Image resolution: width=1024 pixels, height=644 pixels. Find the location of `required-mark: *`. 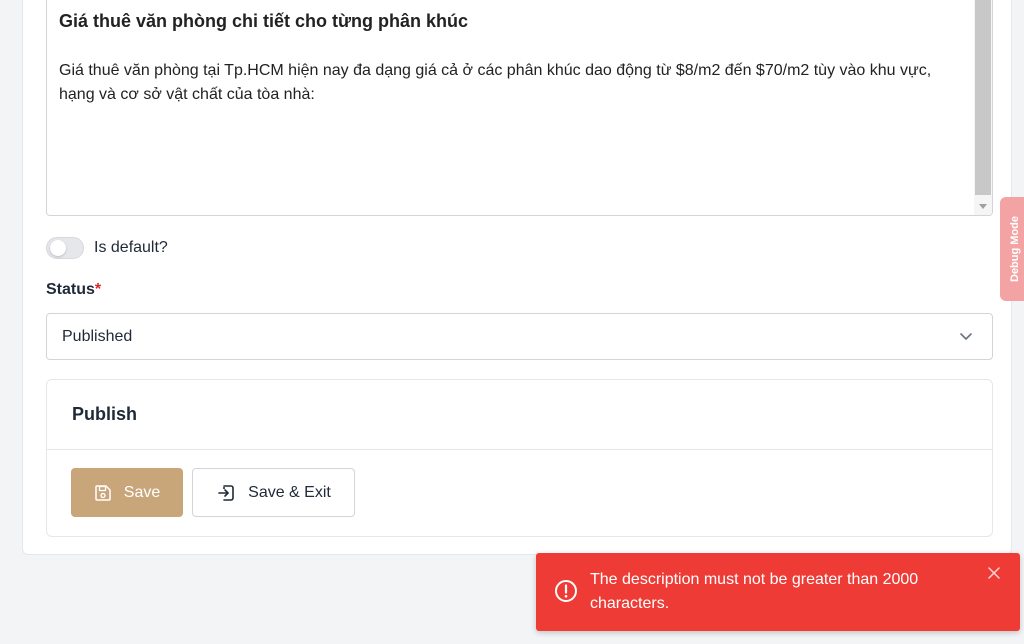

required-mark: * is located at coordinates (98, 289).